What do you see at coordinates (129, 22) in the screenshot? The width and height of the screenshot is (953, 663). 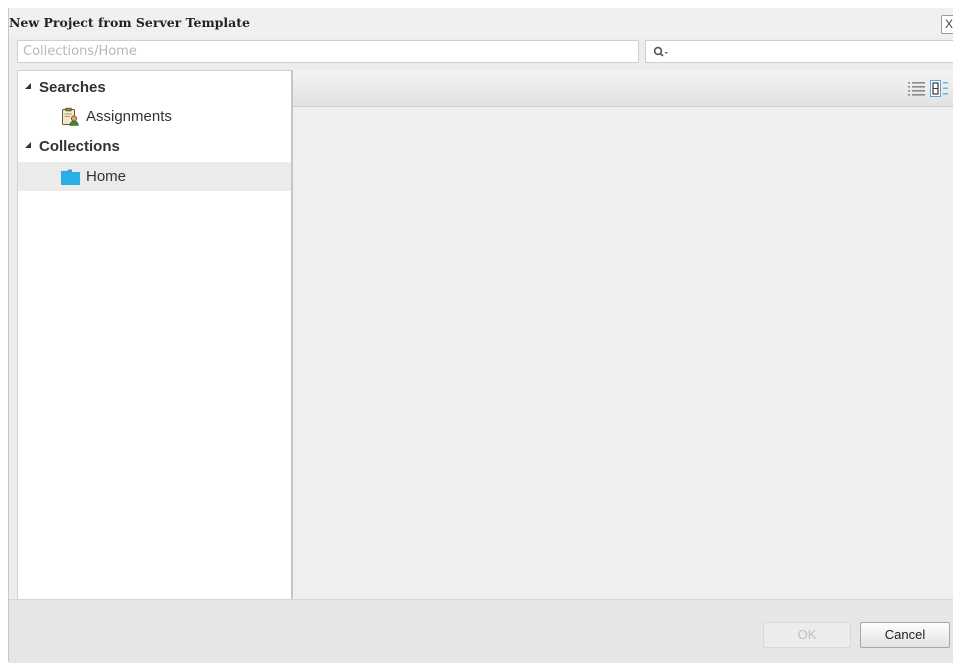 I see `dialog-title: New Project from Server Template` at bounding box center [129, 22].